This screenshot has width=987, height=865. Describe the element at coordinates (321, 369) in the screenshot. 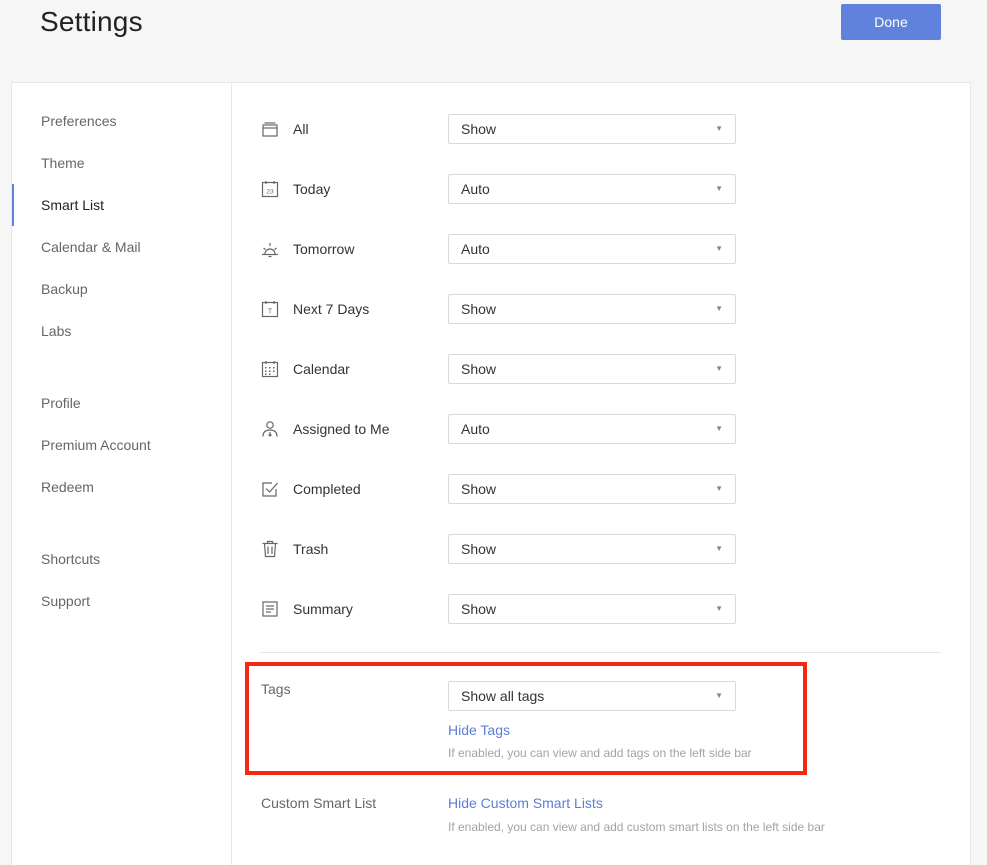

I see `row-label: Calendar` at that location.